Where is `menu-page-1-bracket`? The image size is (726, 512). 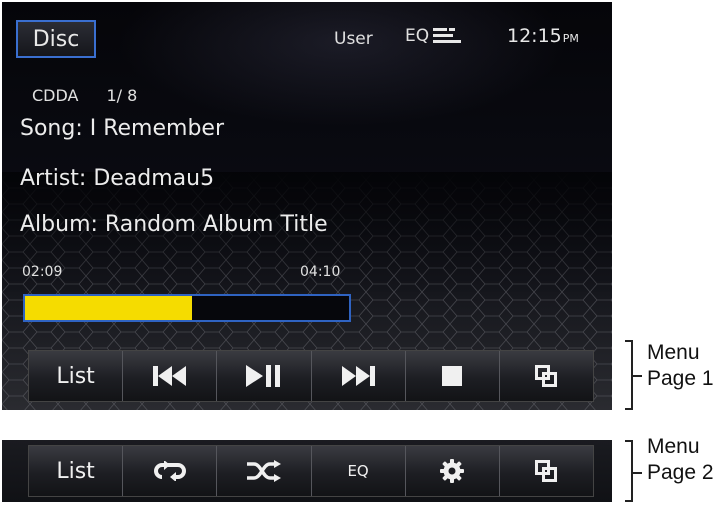 menu-page-1-bracket is located at coordinates (629, 375).